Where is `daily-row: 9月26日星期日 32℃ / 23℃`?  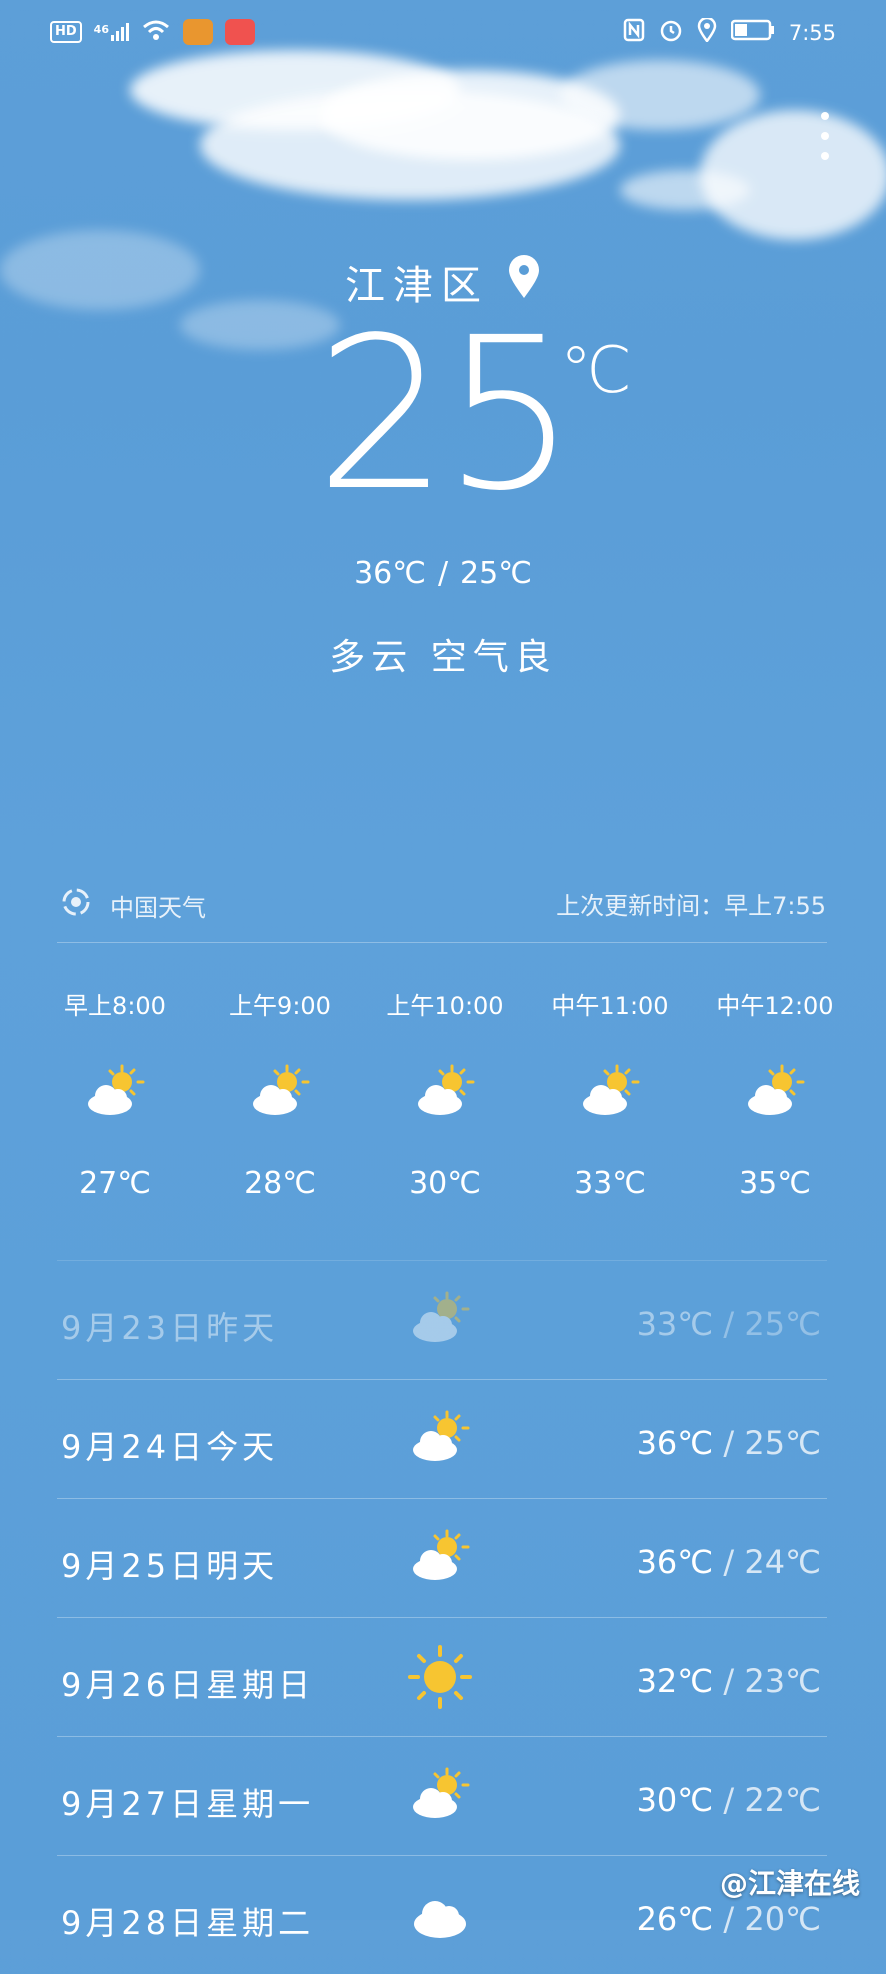 daily-row: 9月26日星期日 32℃ / 23℃ is located at coordinates (442, 1676).